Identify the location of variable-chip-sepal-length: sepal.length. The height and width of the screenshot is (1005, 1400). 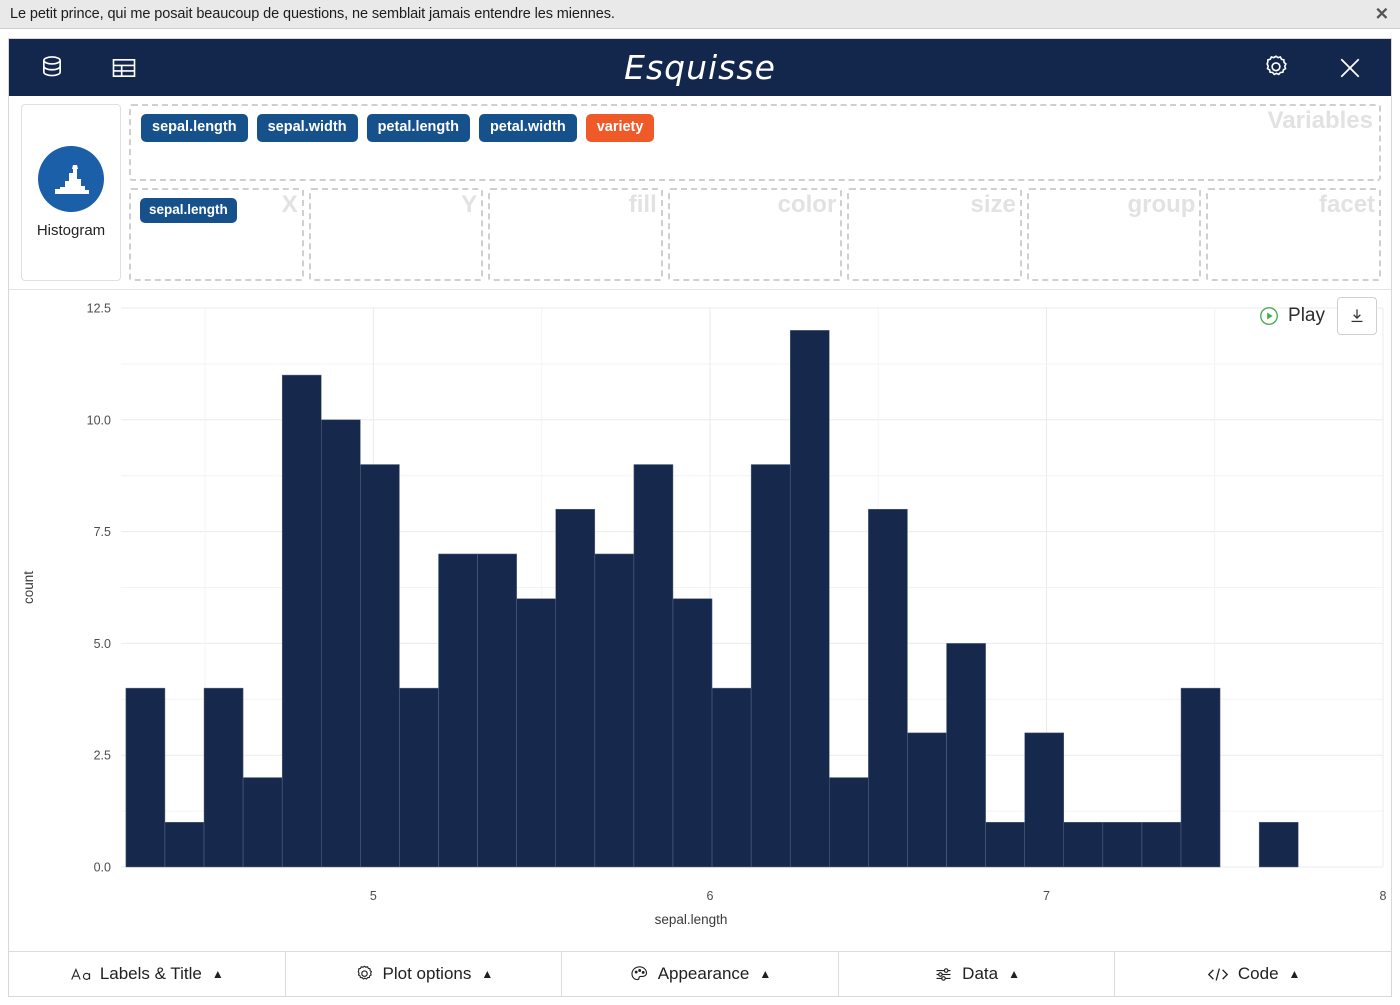
(194, 128).